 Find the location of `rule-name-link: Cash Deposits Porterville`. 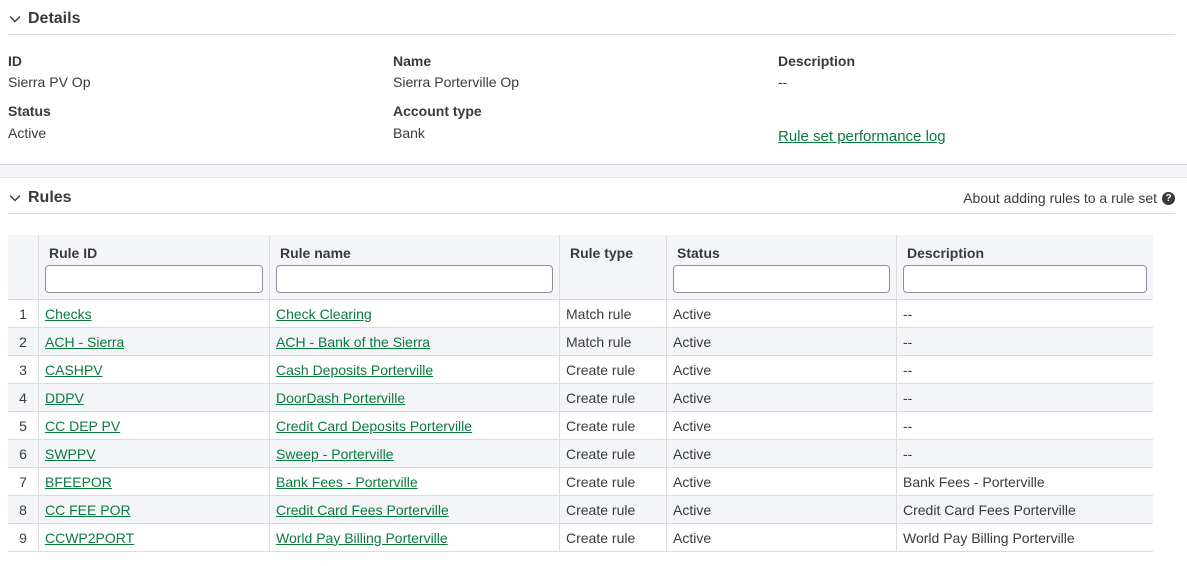

rule-name-link: Cash Deposits Porterville is located at coordinates (354, 370).